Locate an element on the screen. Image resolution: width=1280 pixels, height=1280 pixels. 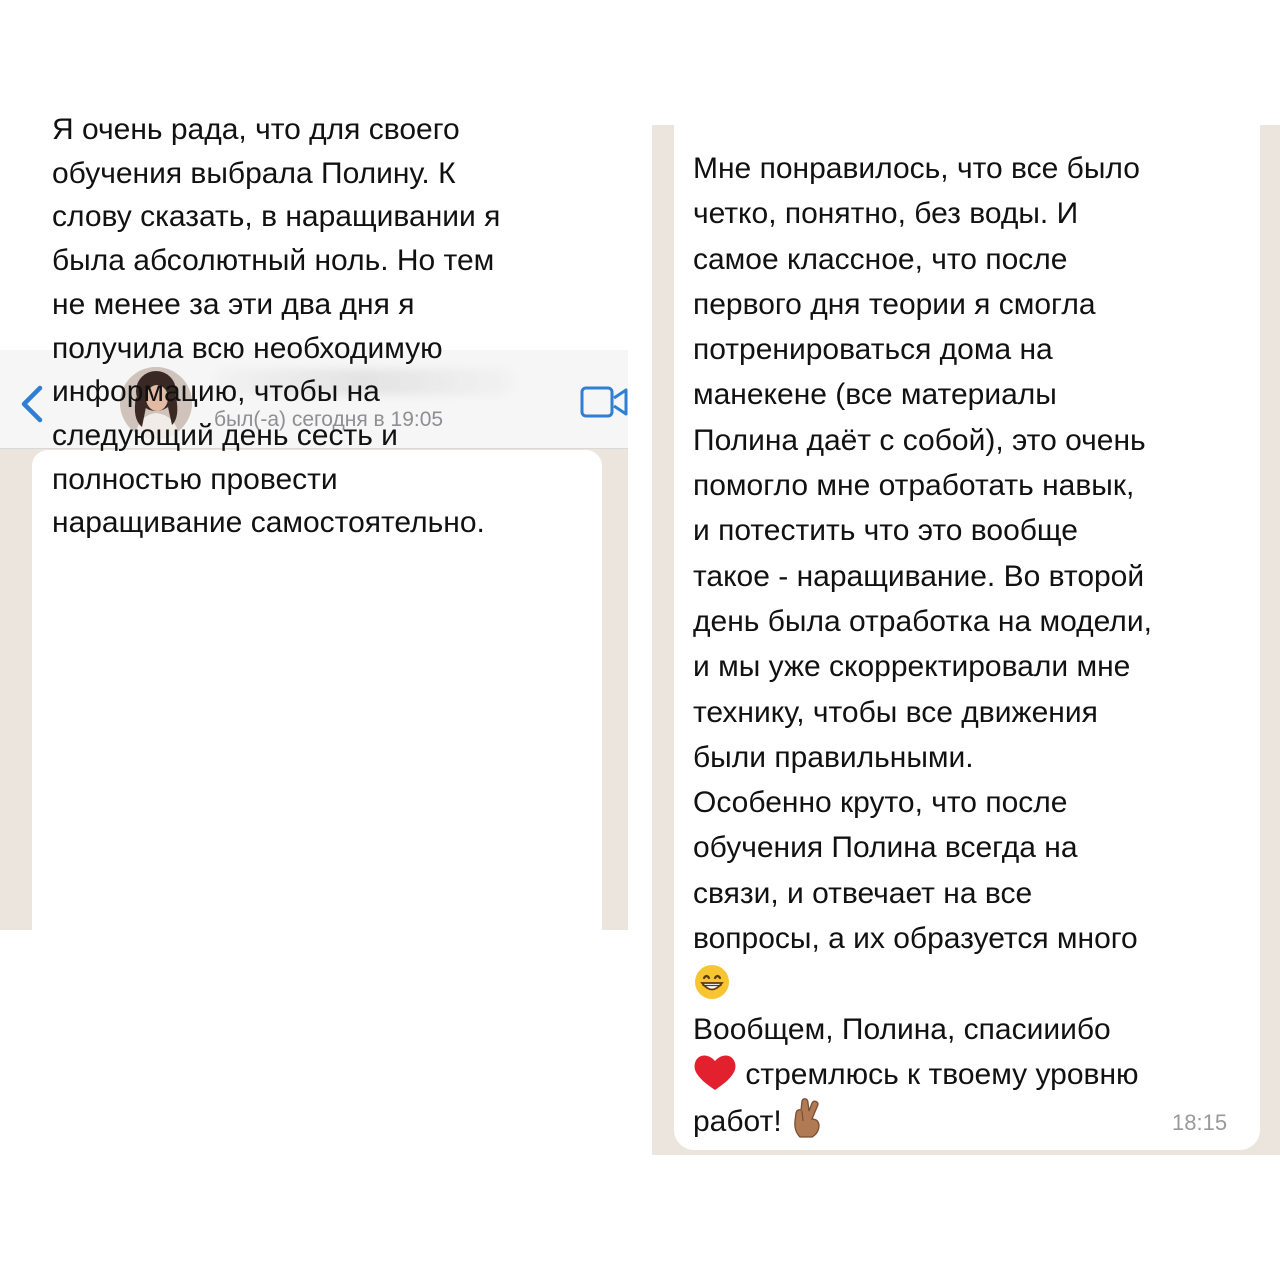
message-line: технику, чтобы все движения is located at coordinates (895, 712).